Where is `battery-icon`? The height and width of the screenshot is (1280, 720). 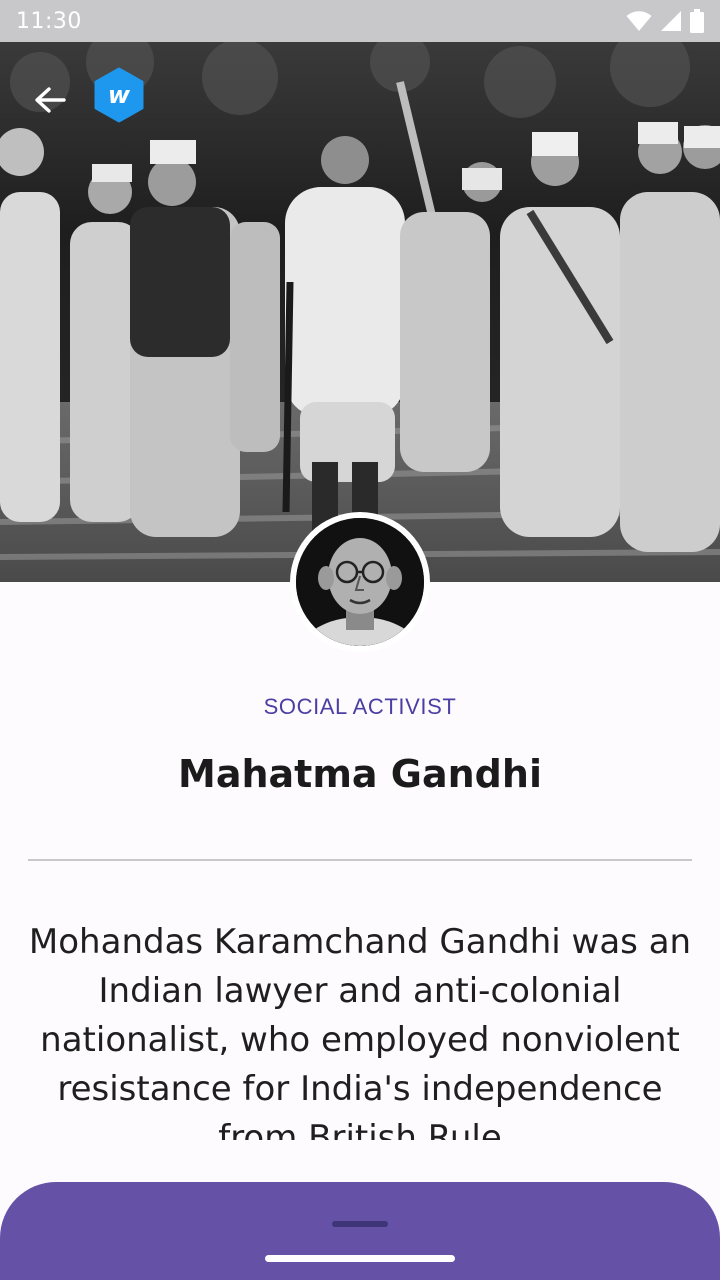
battery-icon is located at coordinates (697, 21).